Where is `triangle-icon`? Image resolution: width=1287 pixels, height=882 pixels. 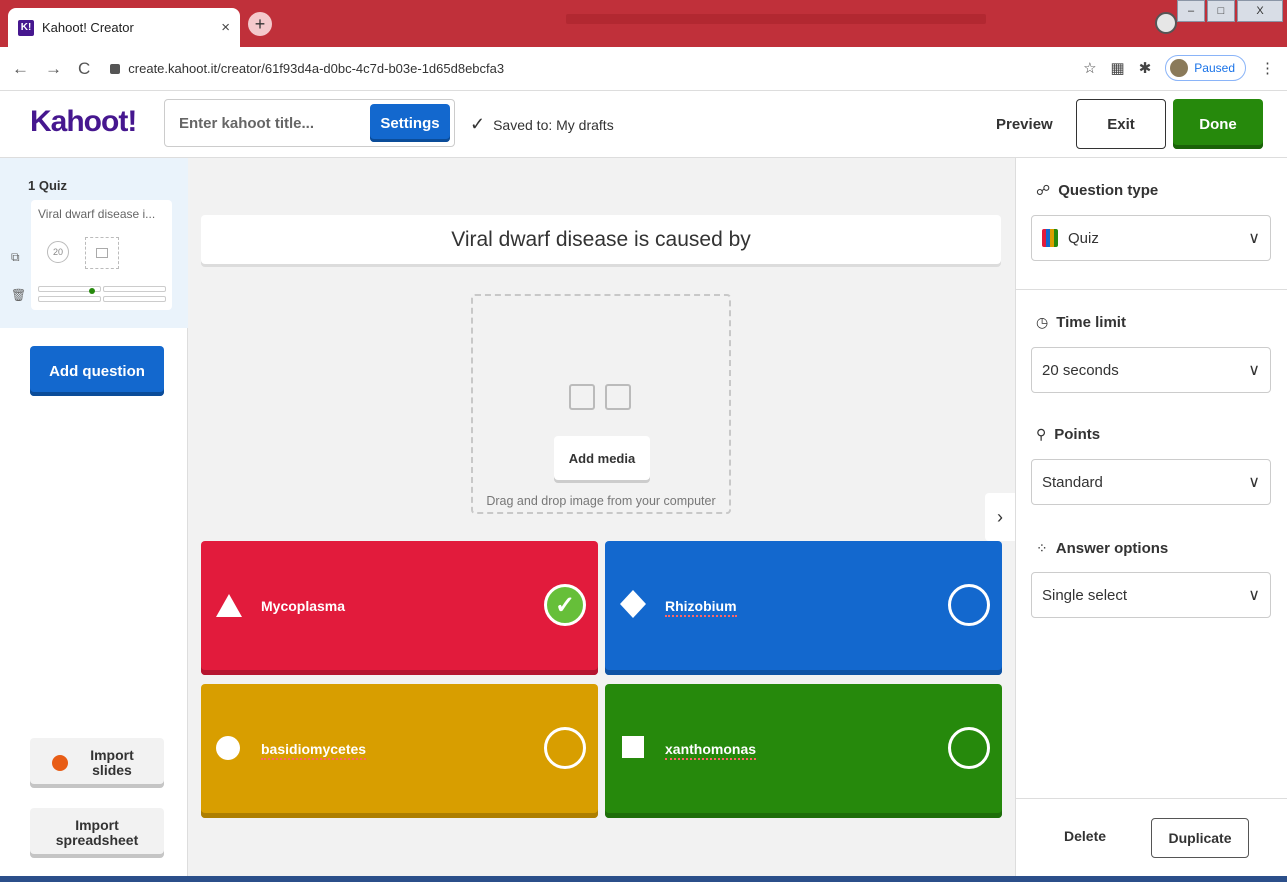
triangle-icon is located at coordinates (229, 605).